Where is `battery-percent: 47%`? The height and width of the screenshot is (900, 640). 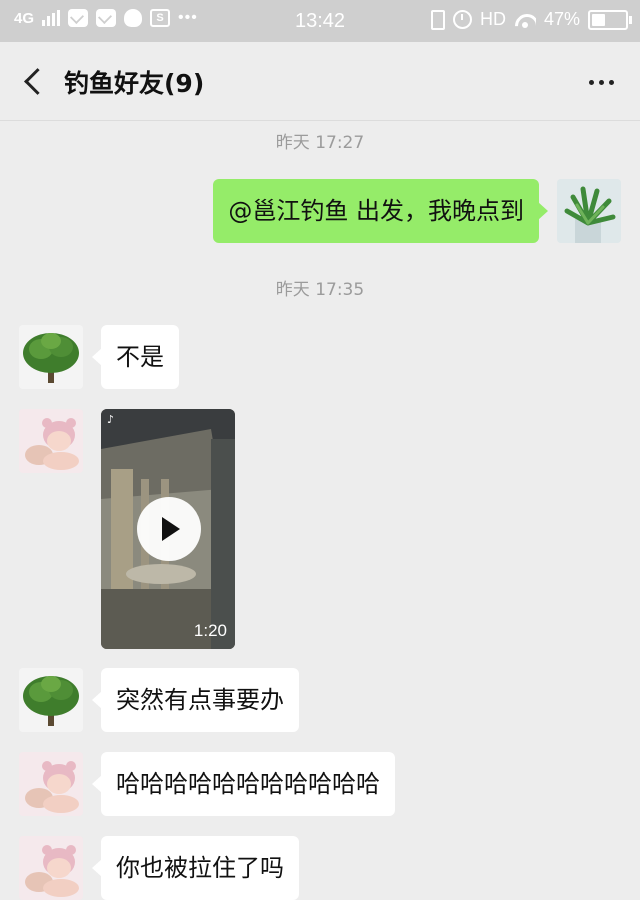
battery-percent: 47% is located at coordinates (561, 19).